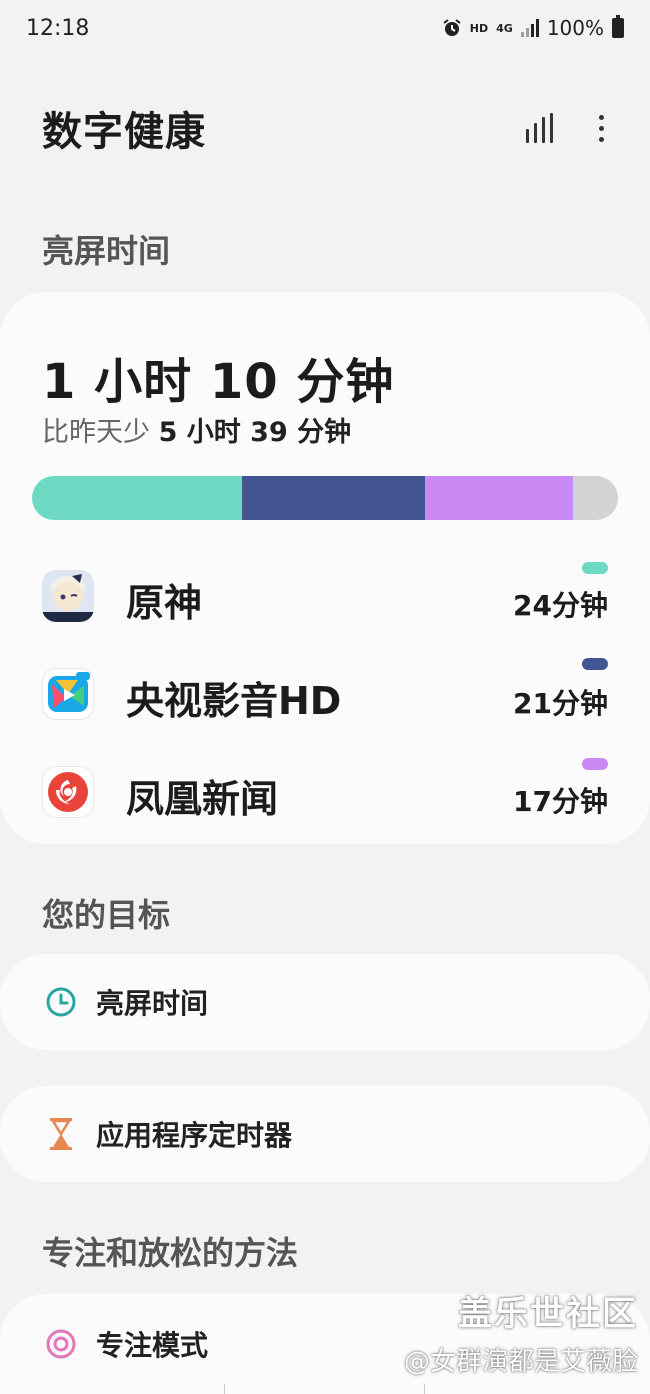 This screenshot has height=1394, width=650. What do you see at coordinates (325, 1389) in the screenshot?
I see `bottom-divider` at bounding box center [325, 1389].